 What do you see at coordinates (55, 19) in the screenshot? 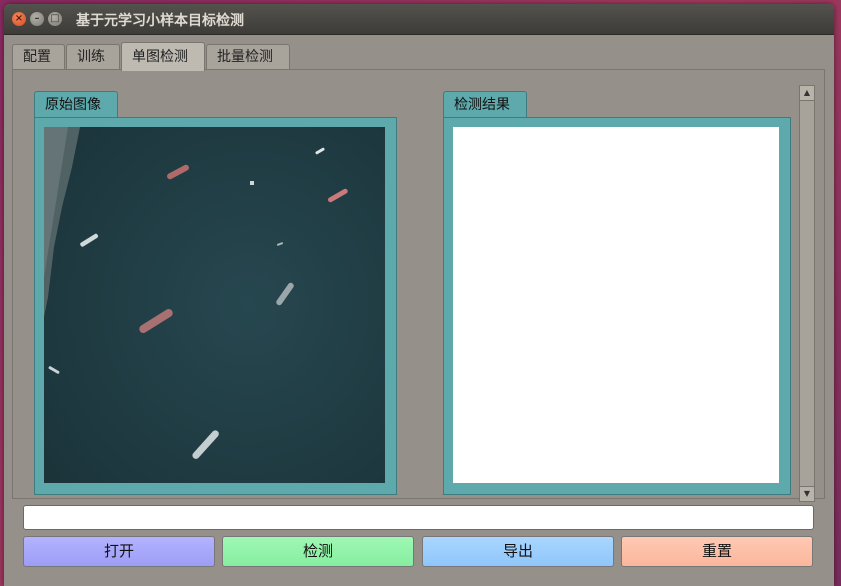
I see `maximize-icon: □` at bounding box center [55, 19].